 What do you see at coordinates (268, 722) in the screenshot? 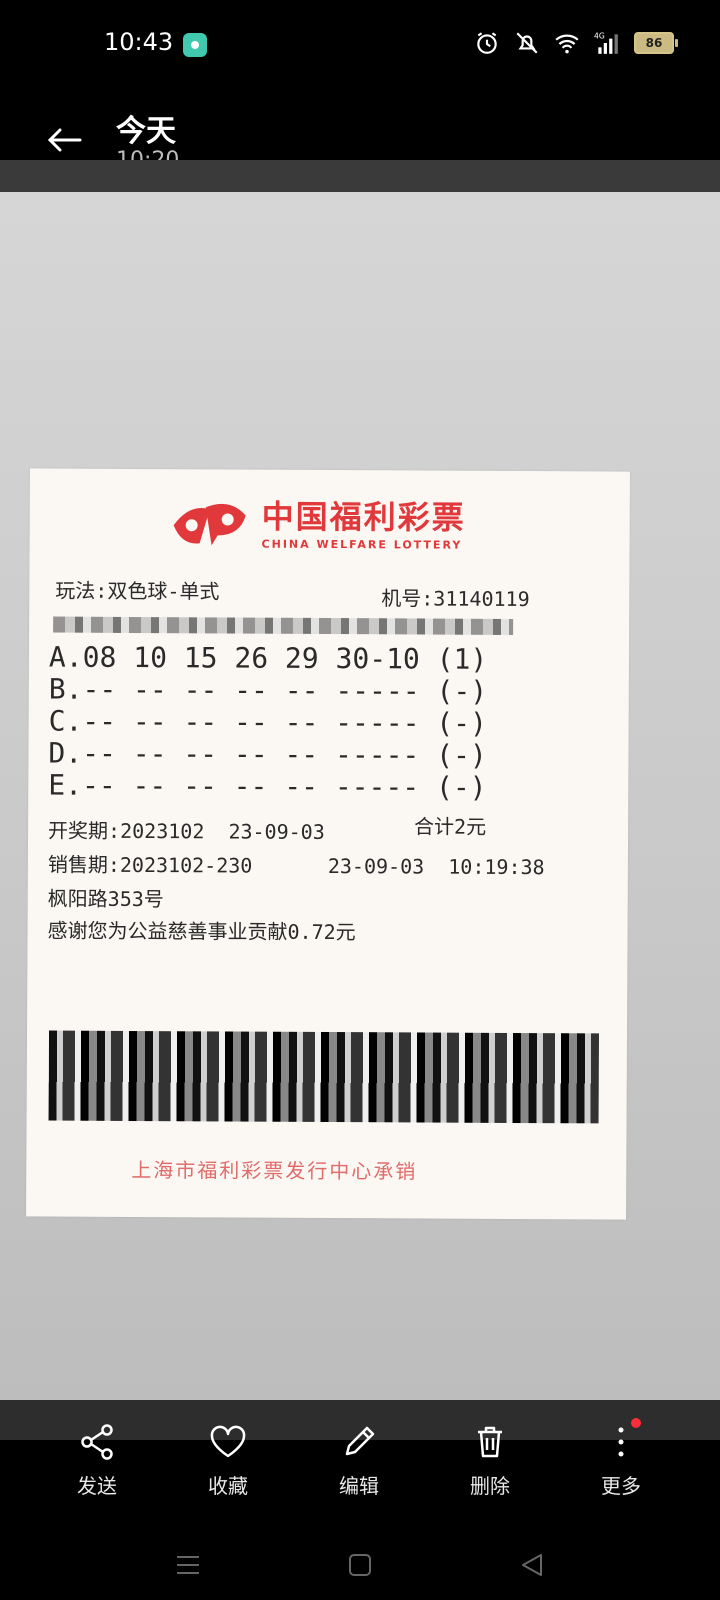
I see `ticket-line-c: C.-- -- -- -- -- ----- (-)` at bounding box center [268, 722].